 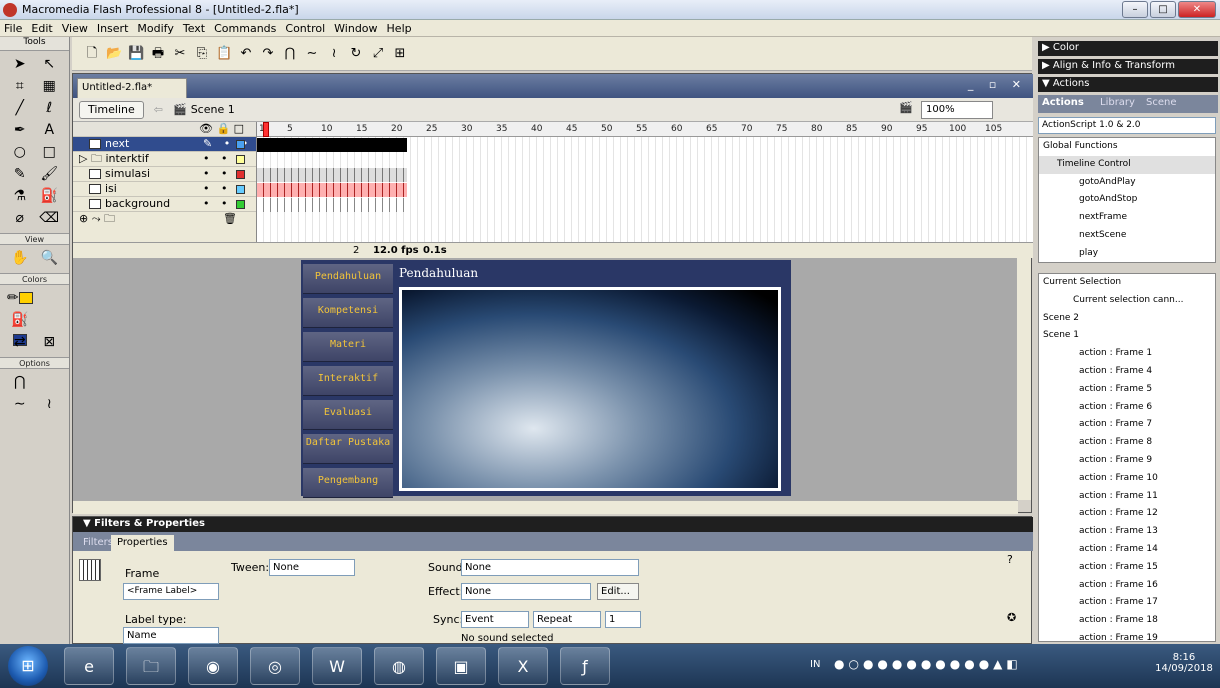 What do you see at coordinates (213, 109) in the screenshot?
I see `scene-label: Scene 1` at bounding box center [213, 109].